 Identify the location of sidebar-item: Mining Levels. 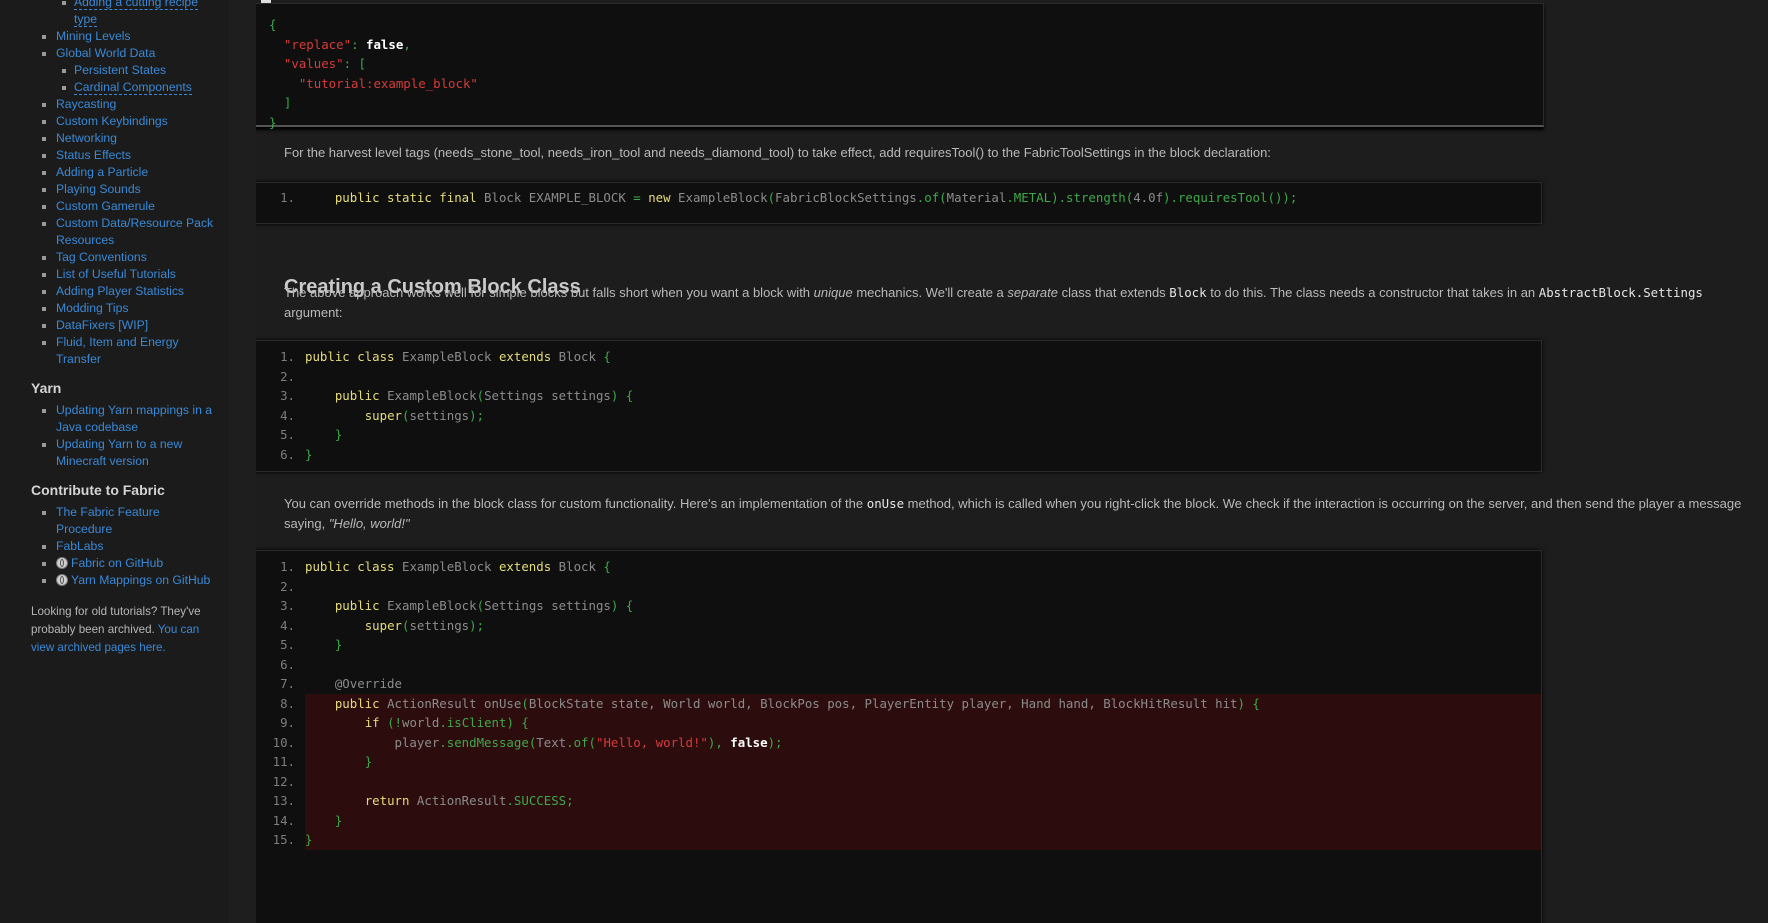
(114, 36).